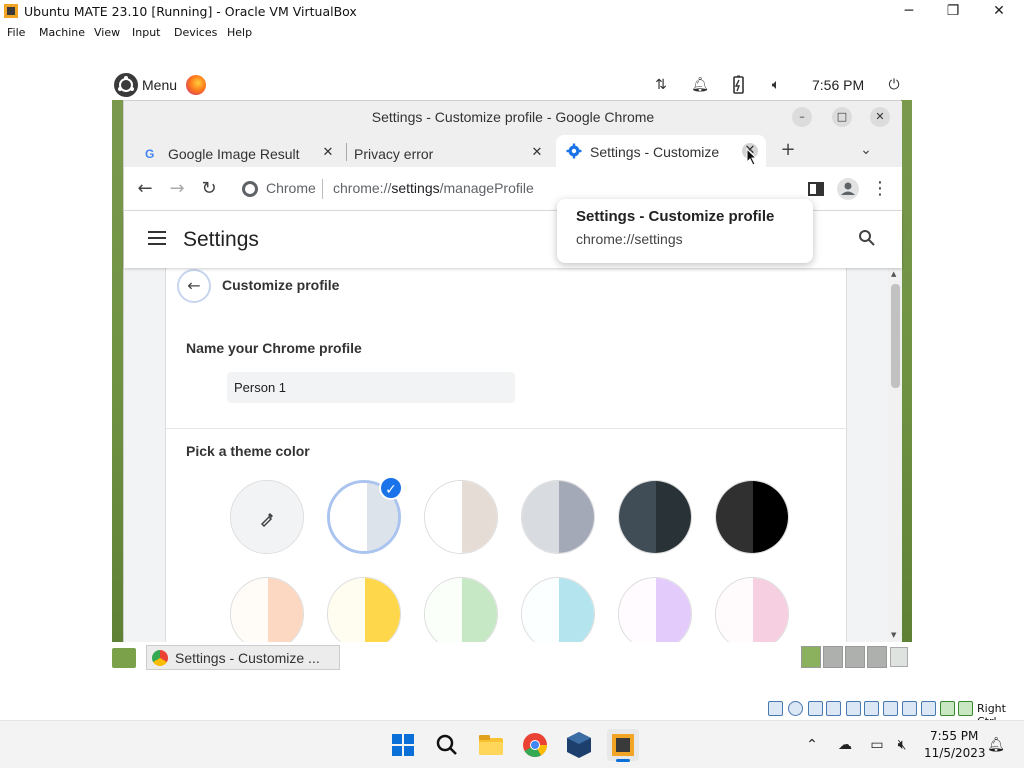 This screenshot has width=1024, height=768. What do you see at coordinates (909, 708) in the screenshot?
I see `video-capture-icon` at bounding box center [909, 708].